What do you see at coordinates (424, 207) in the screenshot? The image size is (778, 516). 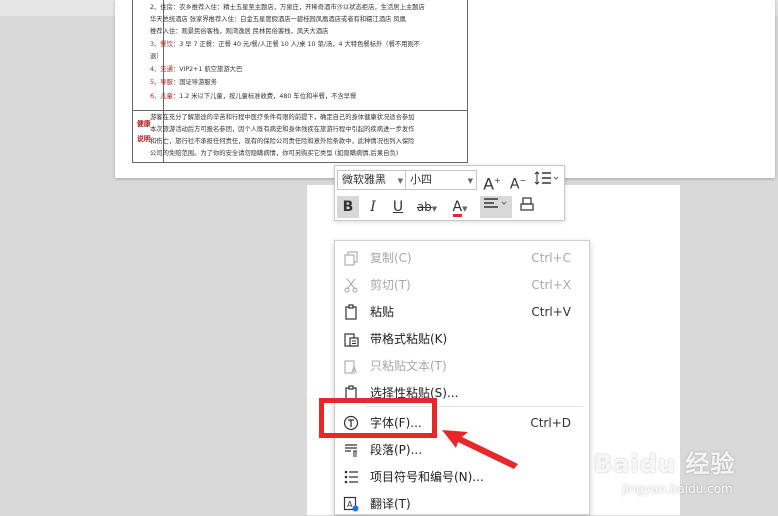 I see `highlight-icon: ab` at bounding box center [424, 207].